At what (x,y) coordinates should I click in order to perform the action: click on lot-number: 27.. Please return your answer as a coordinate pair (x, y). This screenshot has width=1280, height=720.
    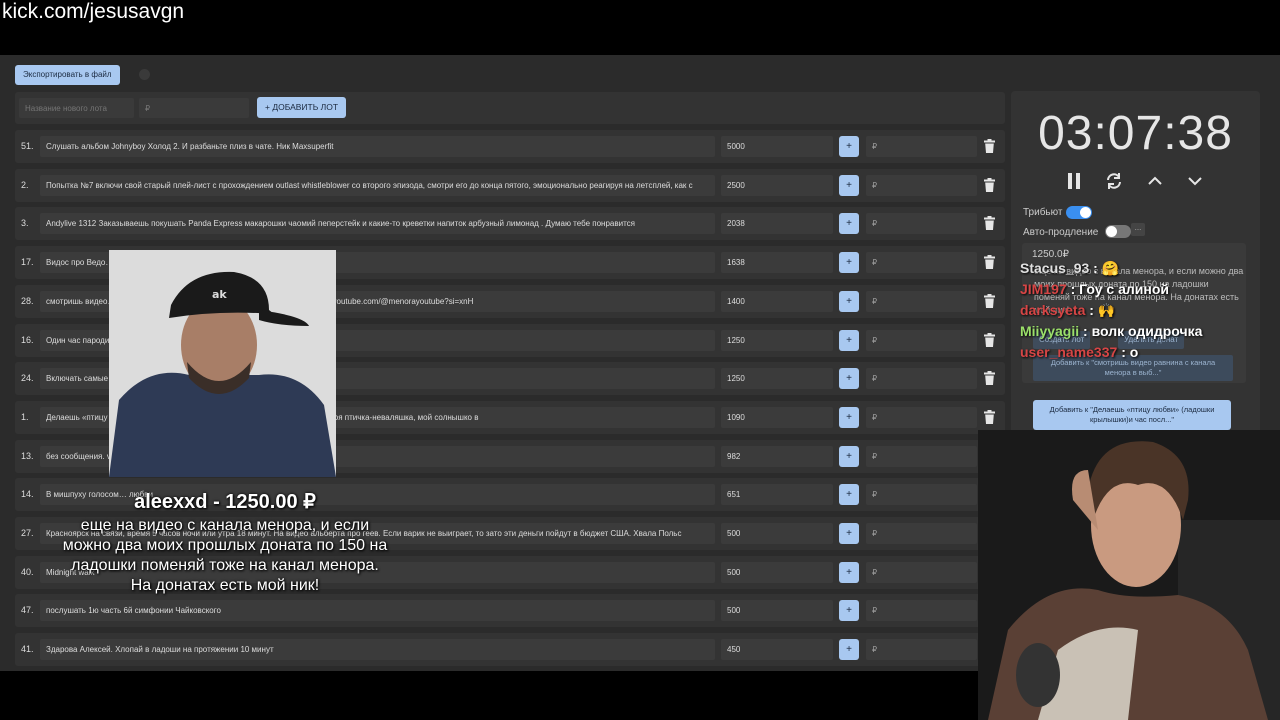
    Looking at the image, I should click on (27, 533).